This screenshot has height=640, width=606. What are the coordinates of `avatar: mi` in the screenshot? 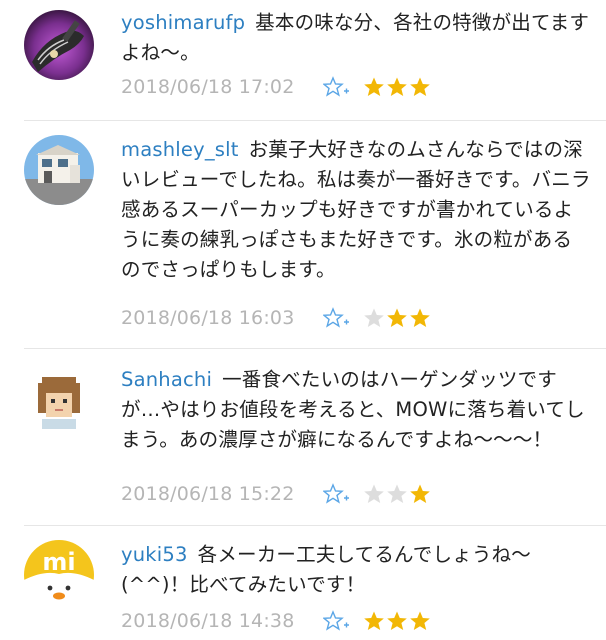 It's located at (59, 575).